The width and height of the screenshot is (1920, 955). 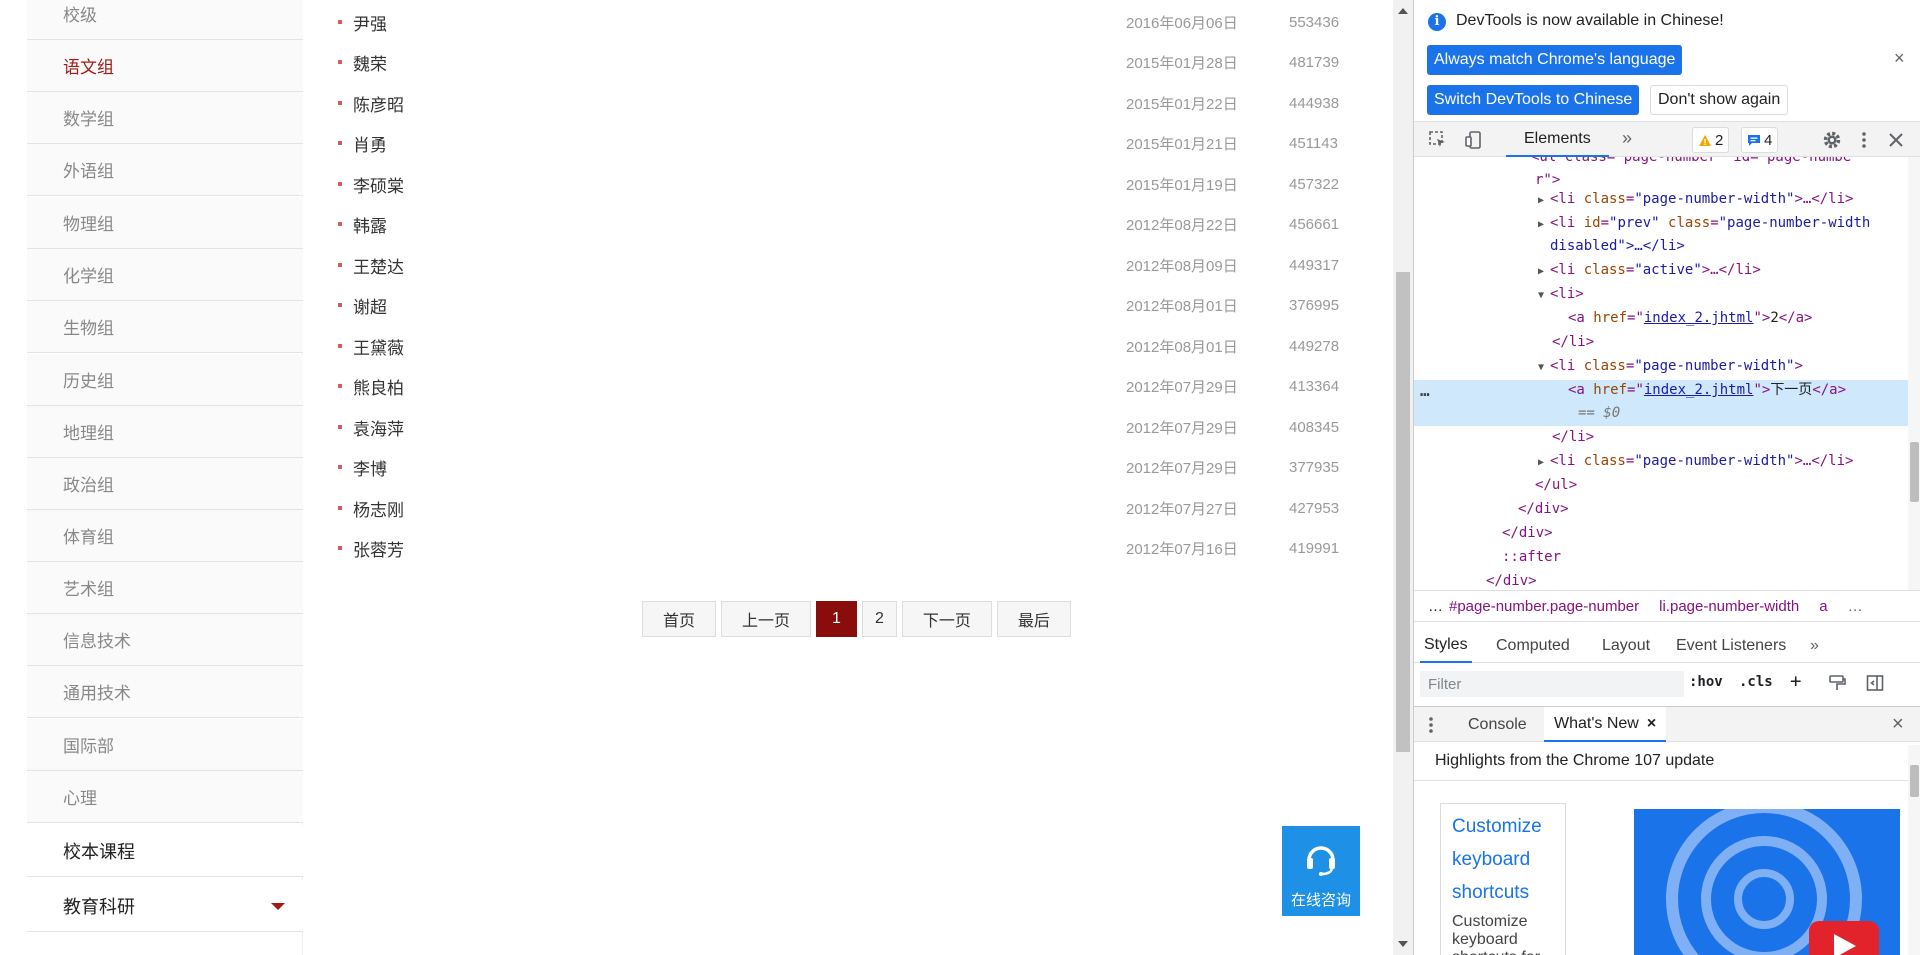 What do you see at coordinates (1719, 100) in the screenshot?
I see `dont-show-again-button: Don't show again` at bounding box center [1719, 100].